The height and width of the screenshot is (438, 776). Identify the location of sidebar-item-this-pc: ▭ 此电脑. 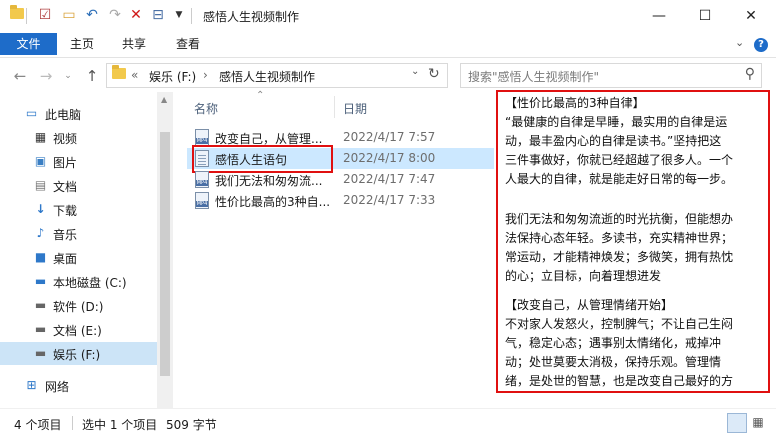
(78, 113).